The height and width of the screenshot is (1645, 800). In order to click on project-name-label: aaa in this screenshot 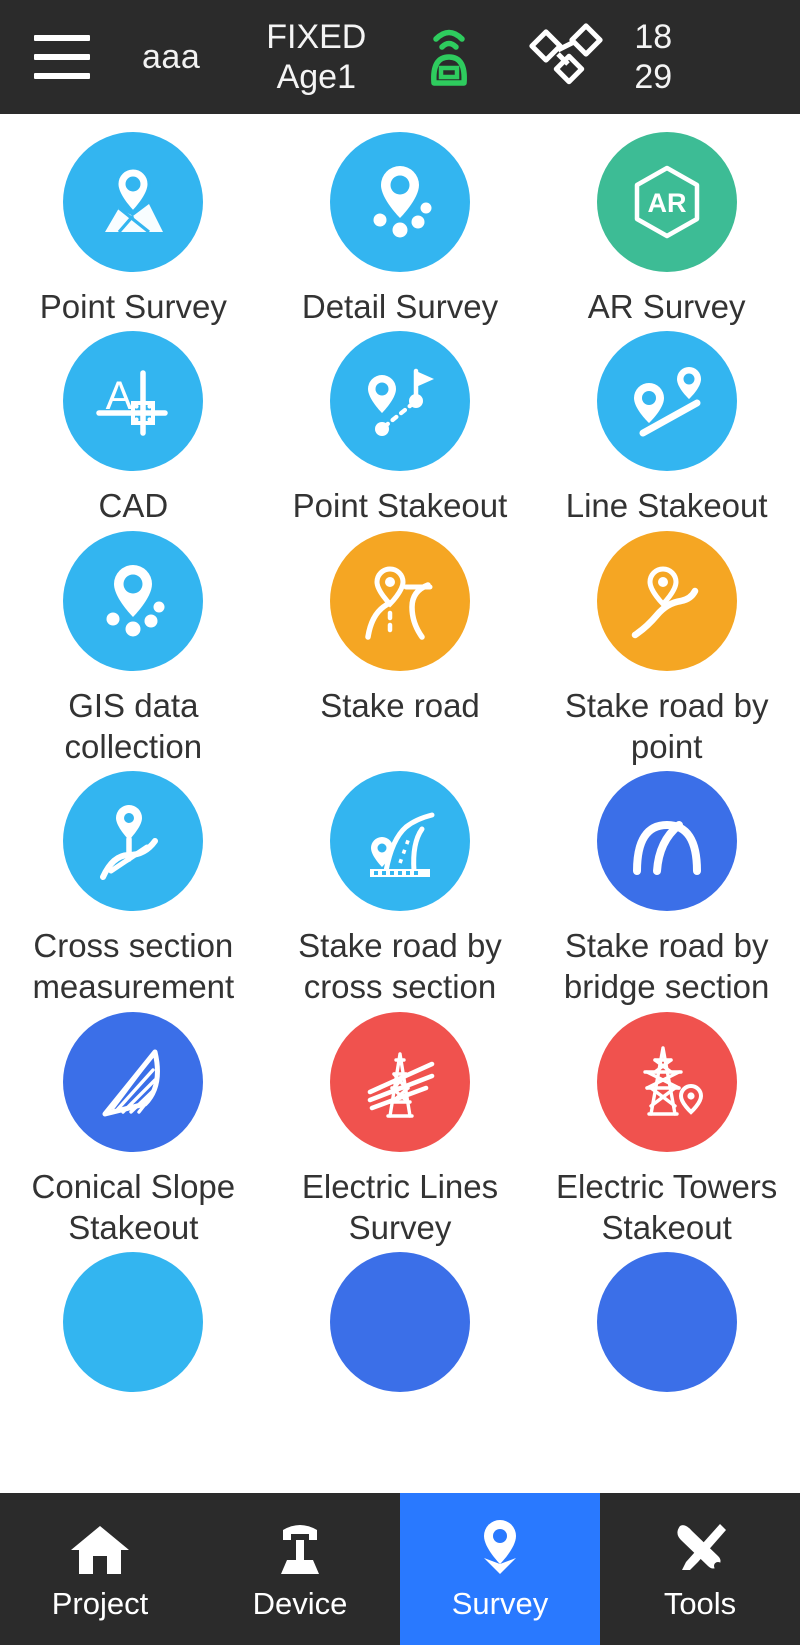, I will do `click(171, 56)`.